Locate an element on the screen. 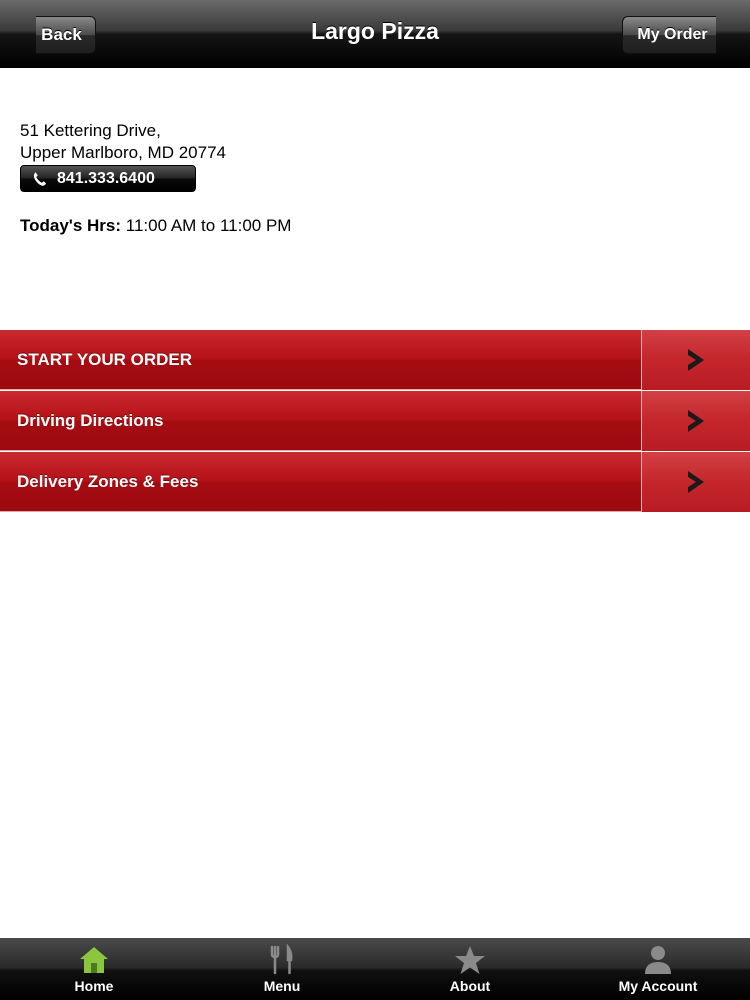  tab-about-label: About is located at coordinates (470, 986).